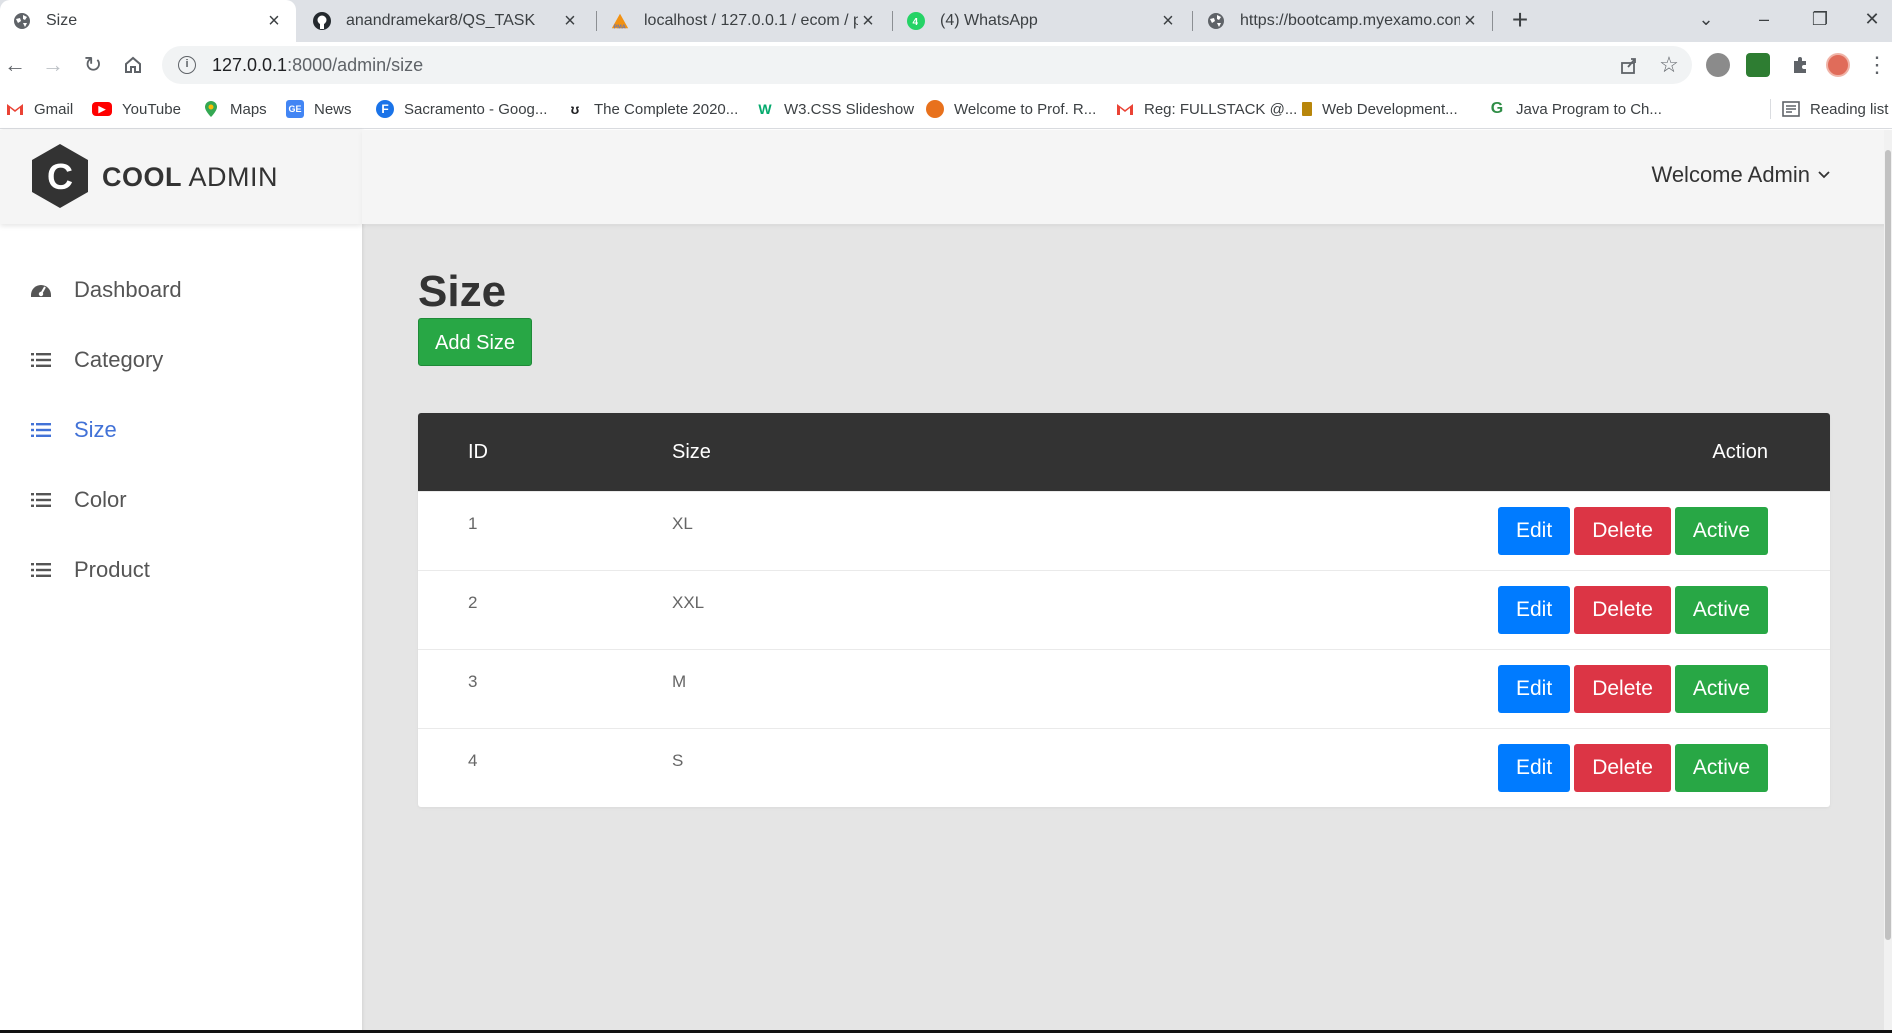  Describe the element at coordinates (1872, 19) in the screenshot. I see `close-window-icon: ✕` at that location.